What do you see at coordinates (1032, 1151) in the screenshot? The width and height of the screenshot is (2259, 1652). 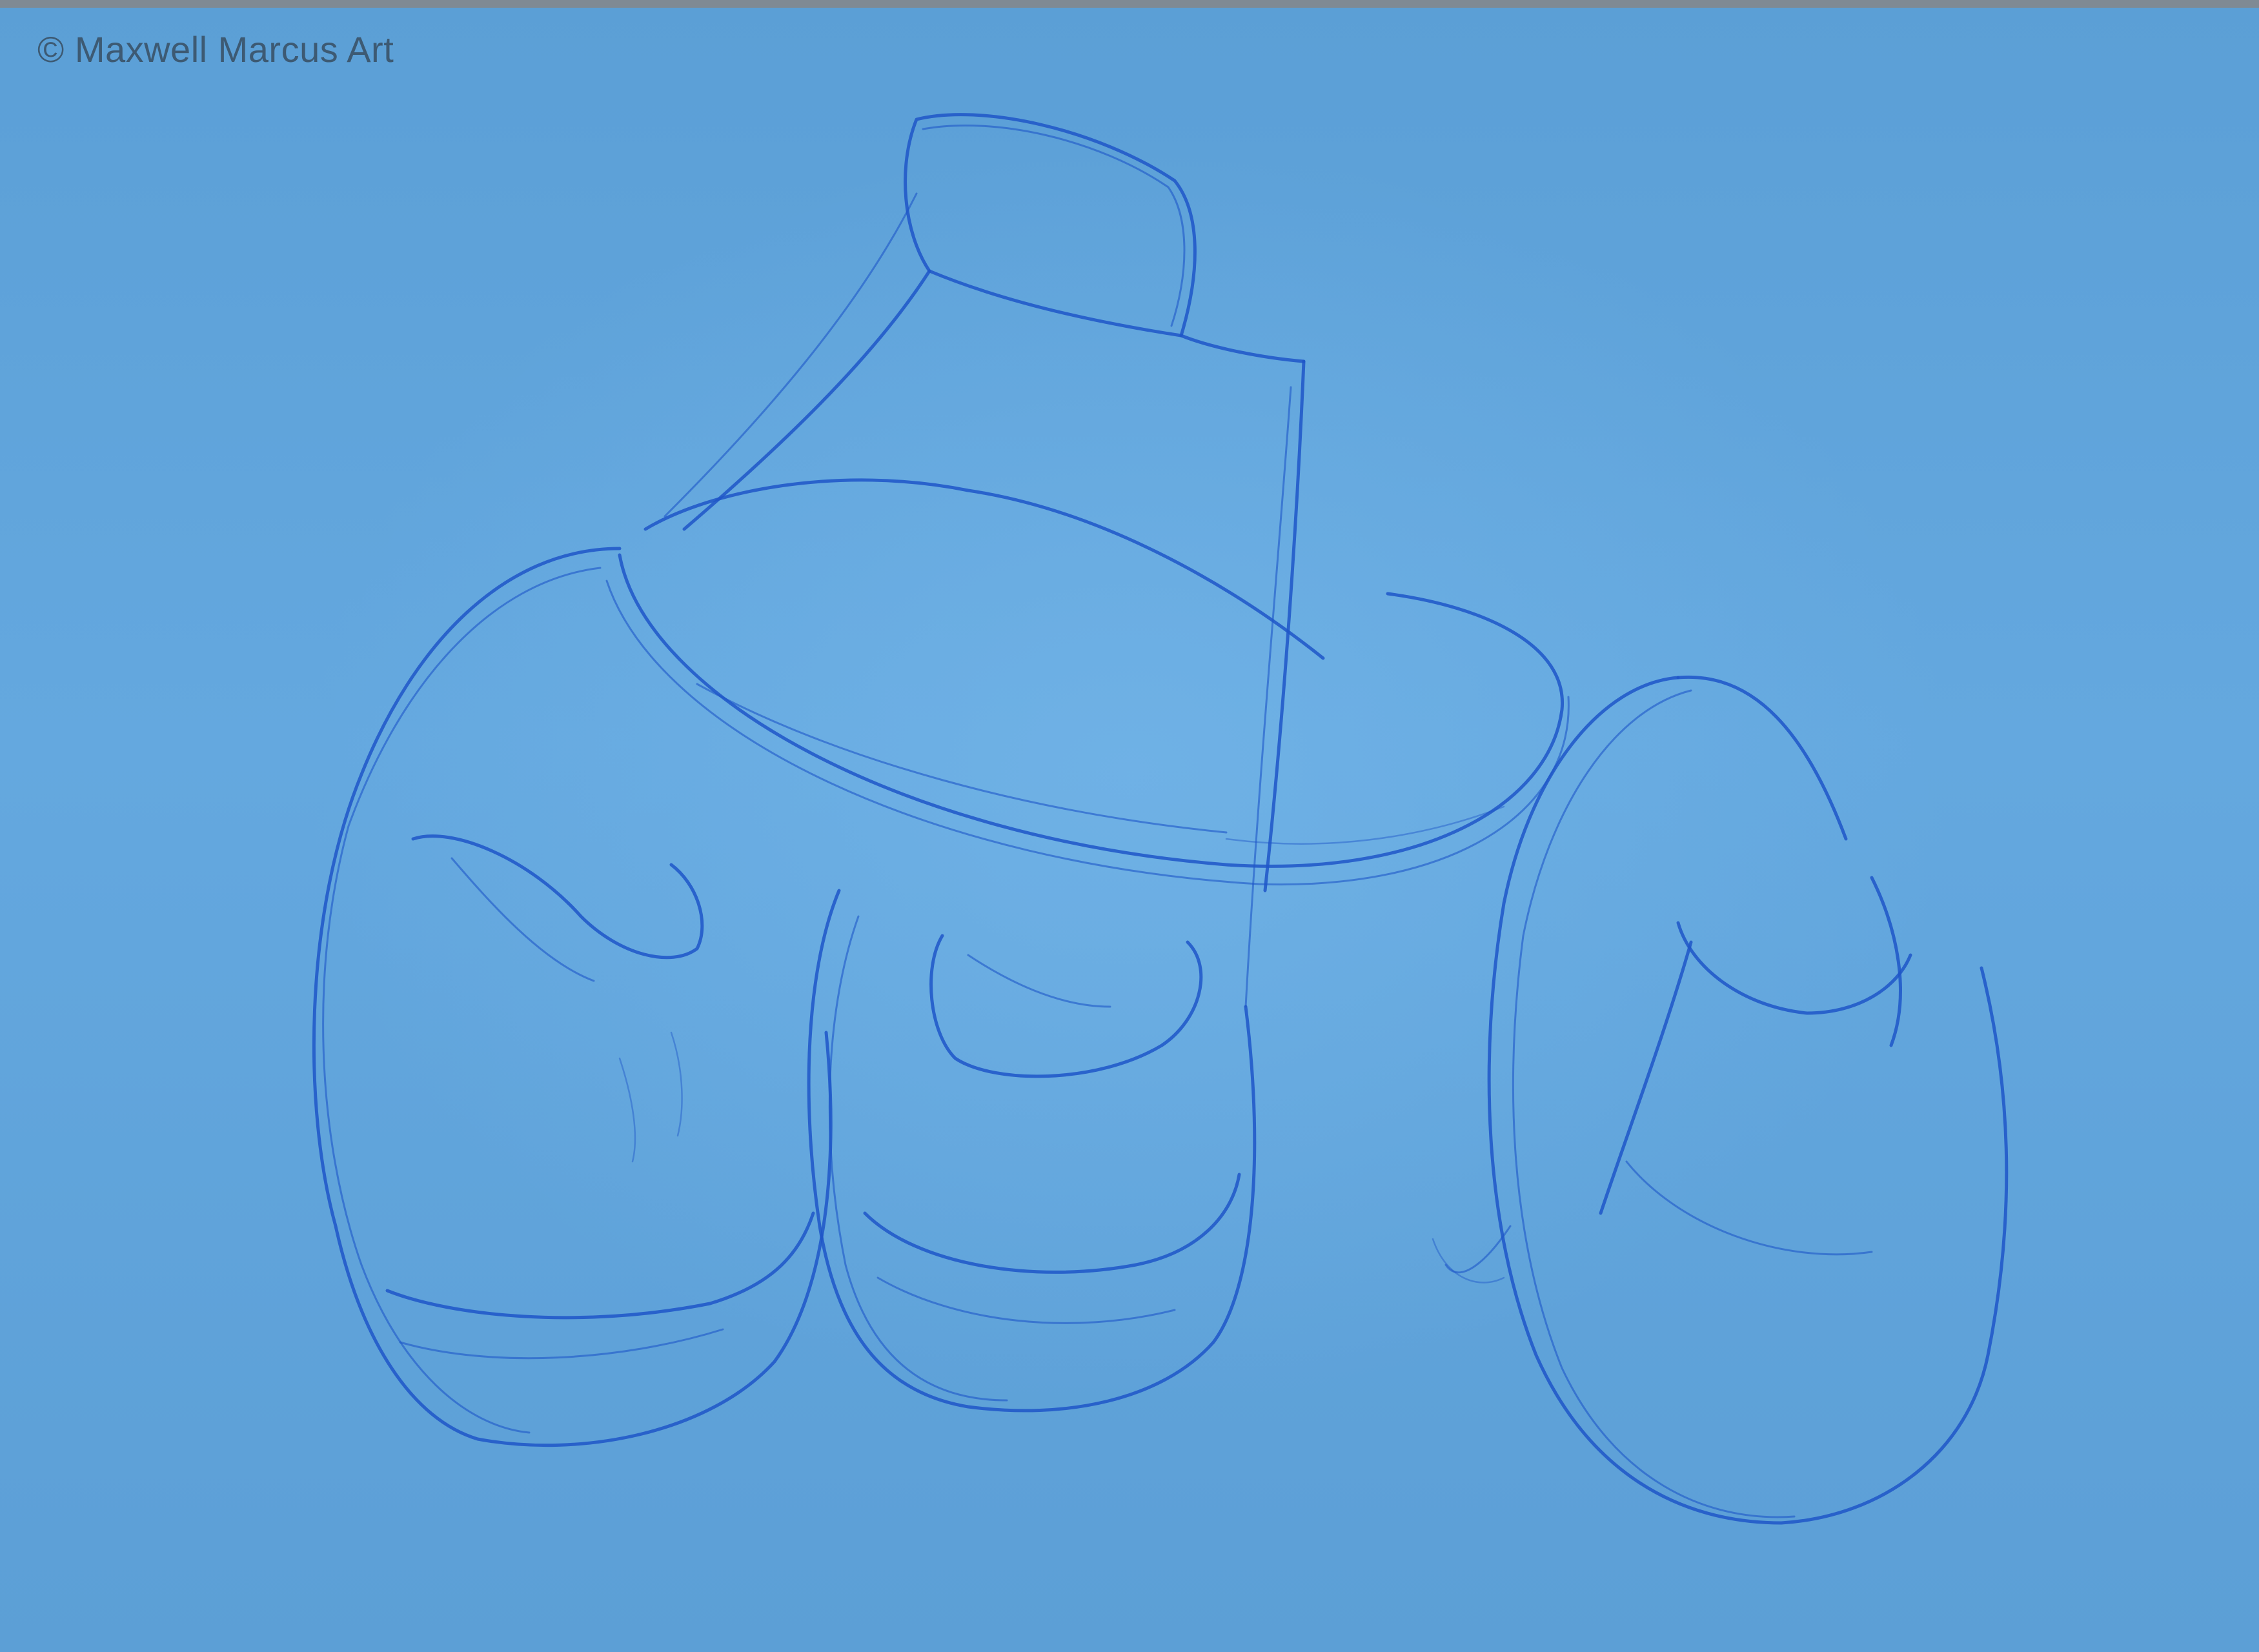 I see `middle-pot` at bounding box center [1032, 1151].